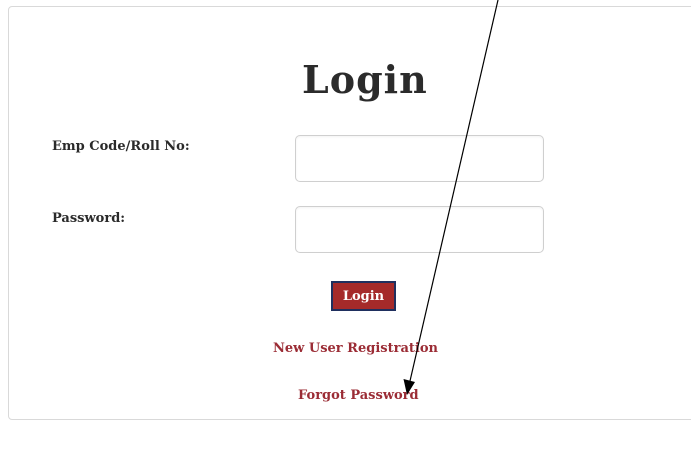  What do you see at coordinates (363, 296) in the screenshot?
I see `login-button: Login` at bounding box center [363, 296].